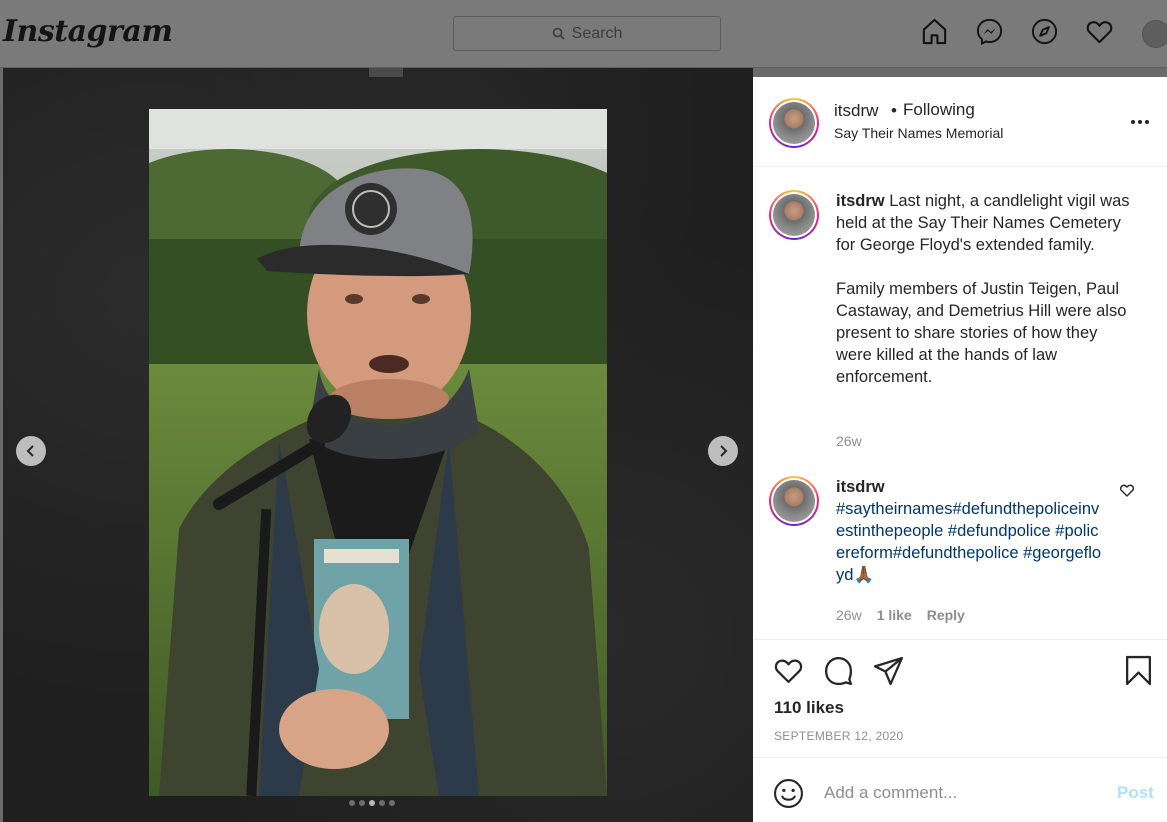 Image resolution: width=1167 pixels, height=822 pixels. I want to click on next-photo-button, so click(723, 451).